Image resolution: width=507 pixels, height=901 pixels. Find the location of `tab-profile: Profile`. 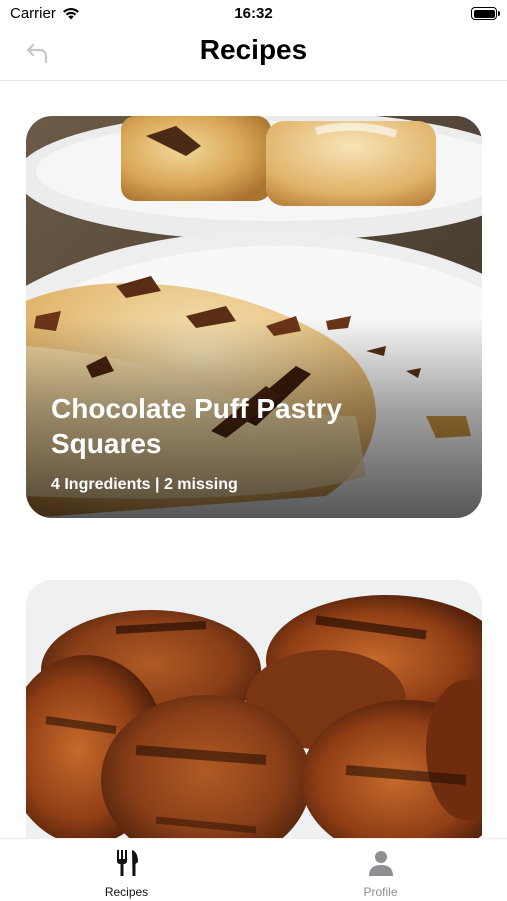

tab-profile: Profile is located at coordinates (380, 870).